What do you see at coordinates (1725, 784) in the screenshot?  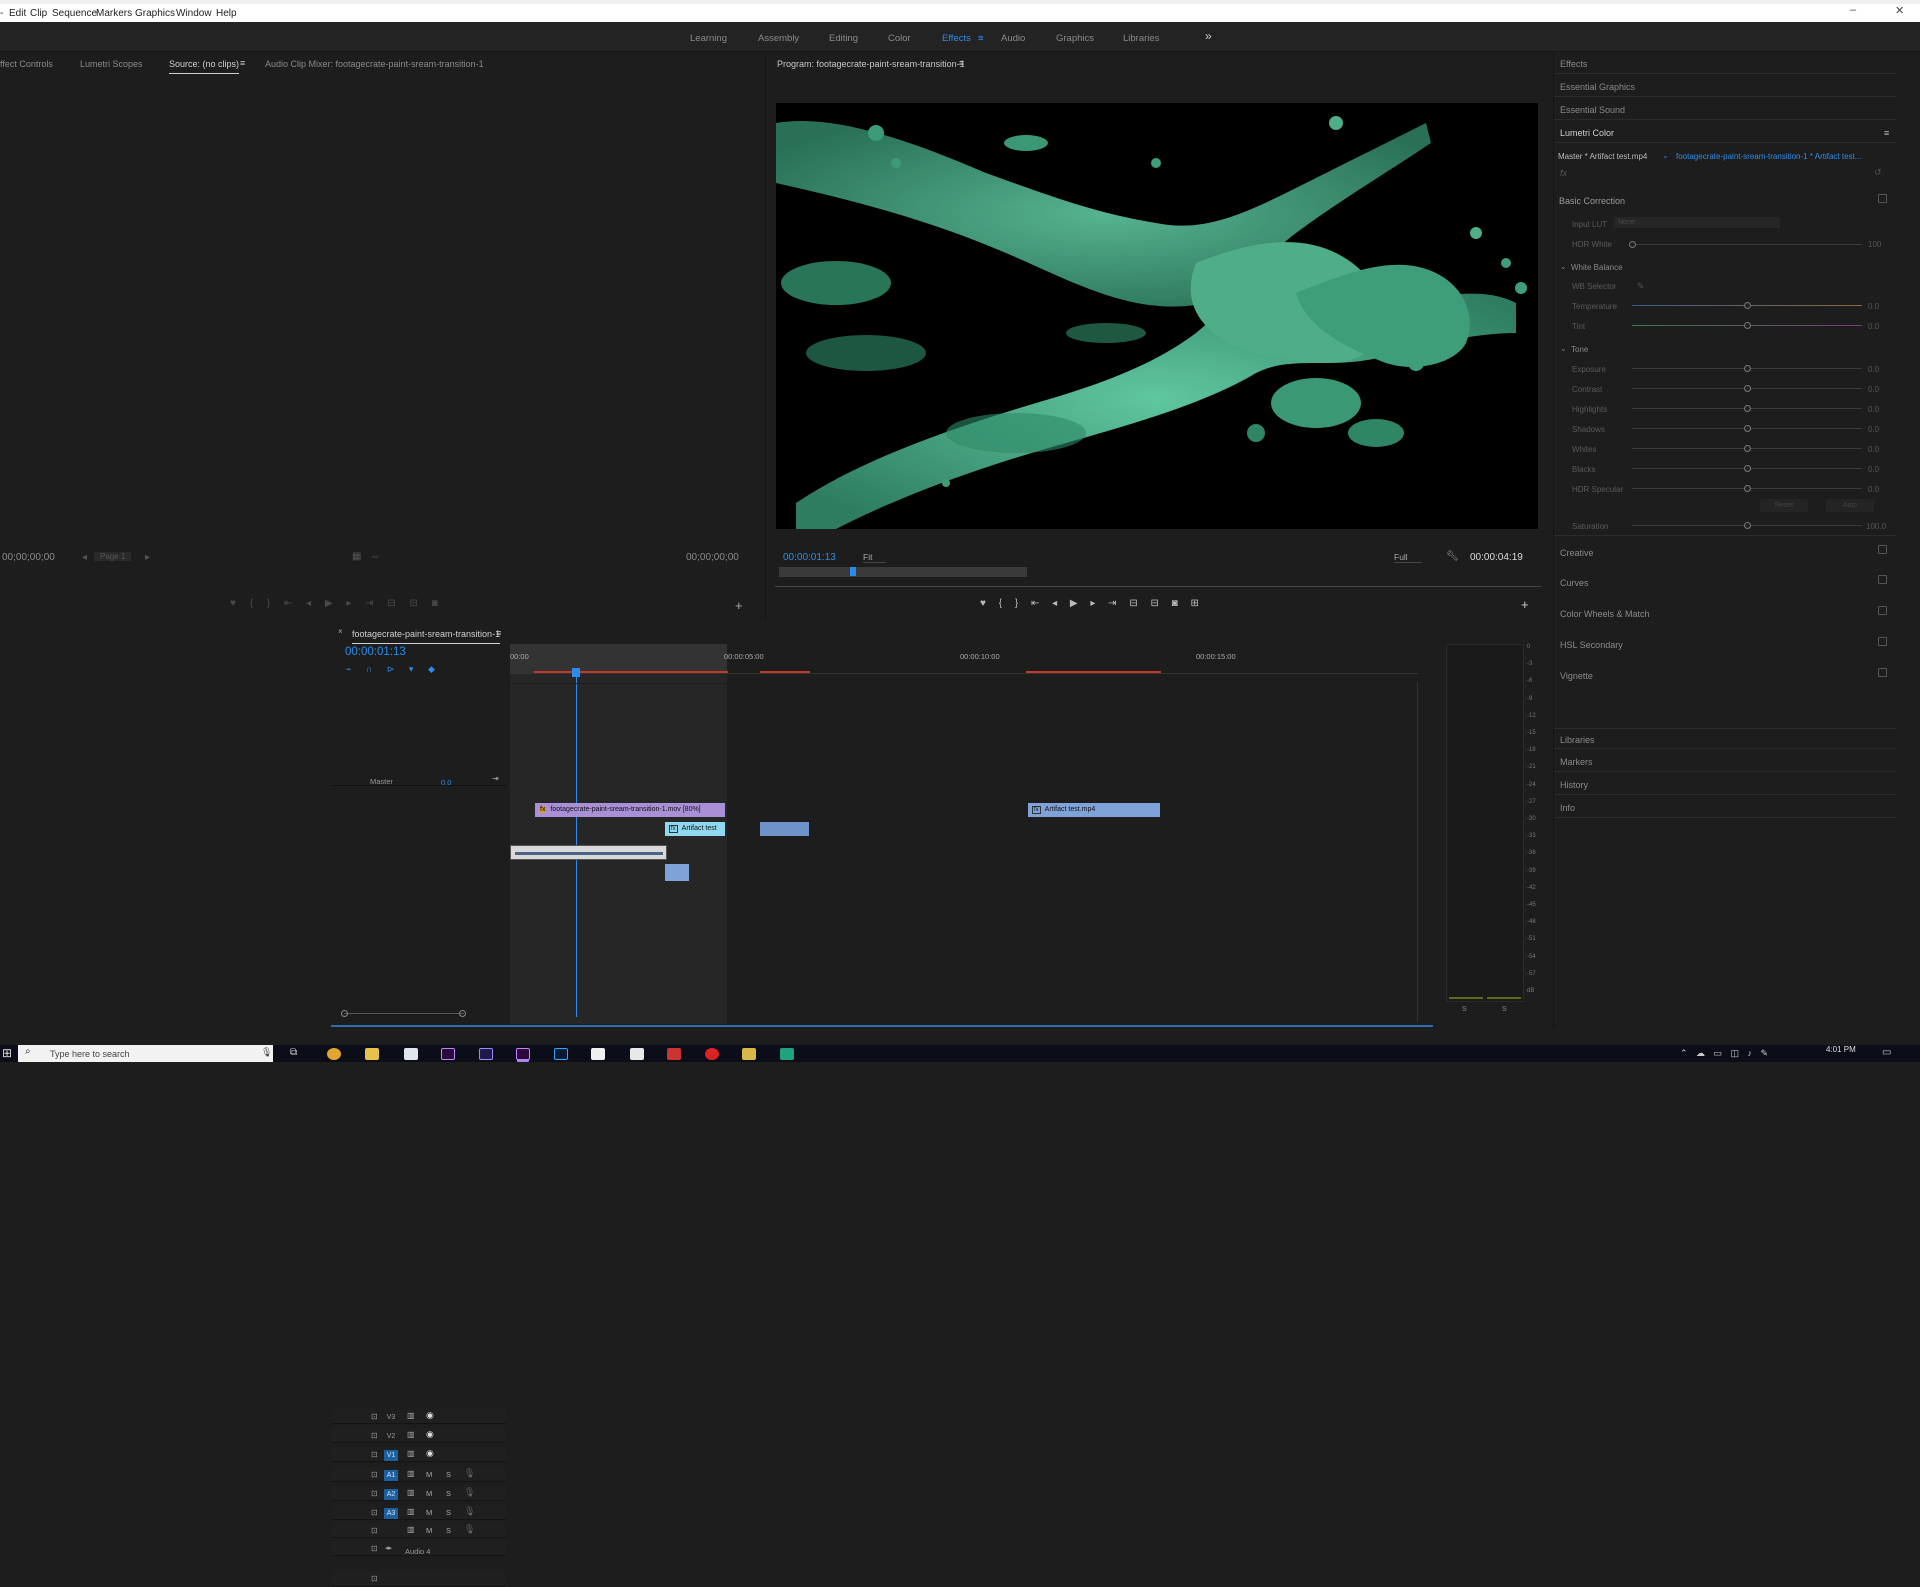 I see `panel-history: History` at bounding box center [1725, 784].